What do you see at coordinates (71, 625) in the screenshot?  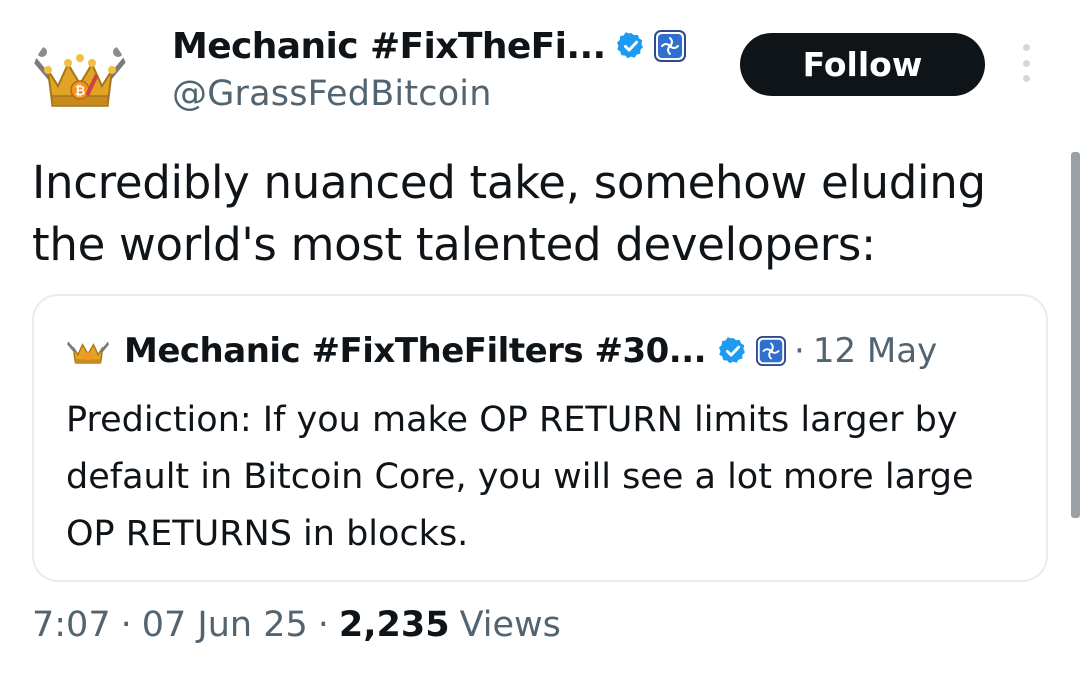 I see `tweet-time: 7:07` at bounding box center [71, 625].